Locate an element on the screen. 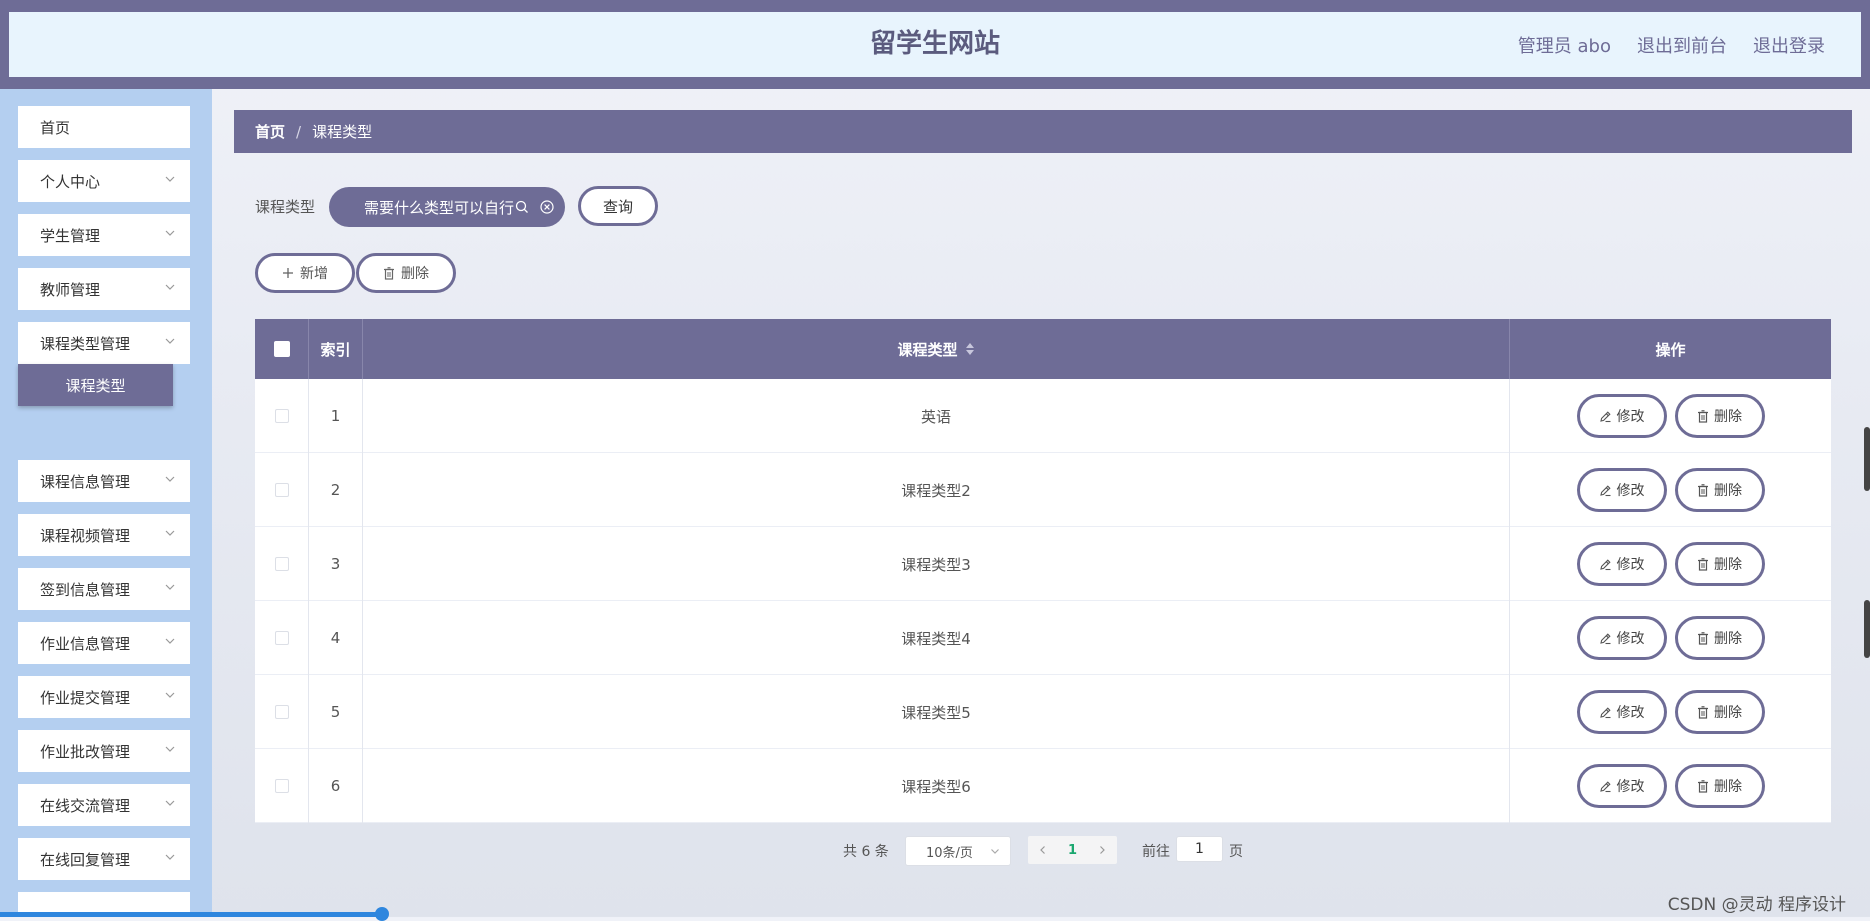 The width and height of the screenshot is (1870, 921). row-course-type: 课程类型4 is located at coordinates (936, 638).